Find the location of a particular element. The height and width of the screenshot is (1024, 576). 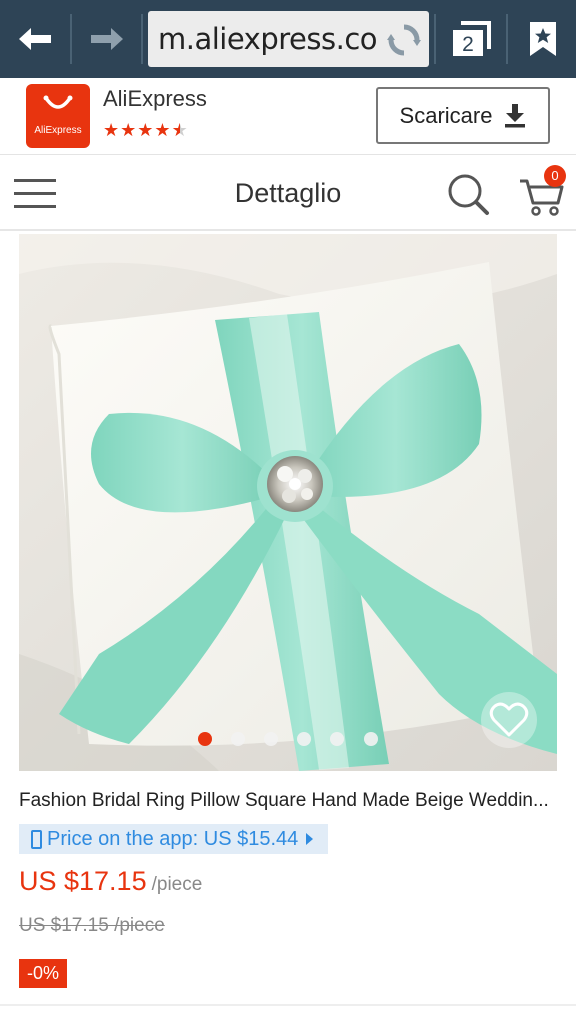

half-star-icon: ★ is located at coordinates (179, 130).